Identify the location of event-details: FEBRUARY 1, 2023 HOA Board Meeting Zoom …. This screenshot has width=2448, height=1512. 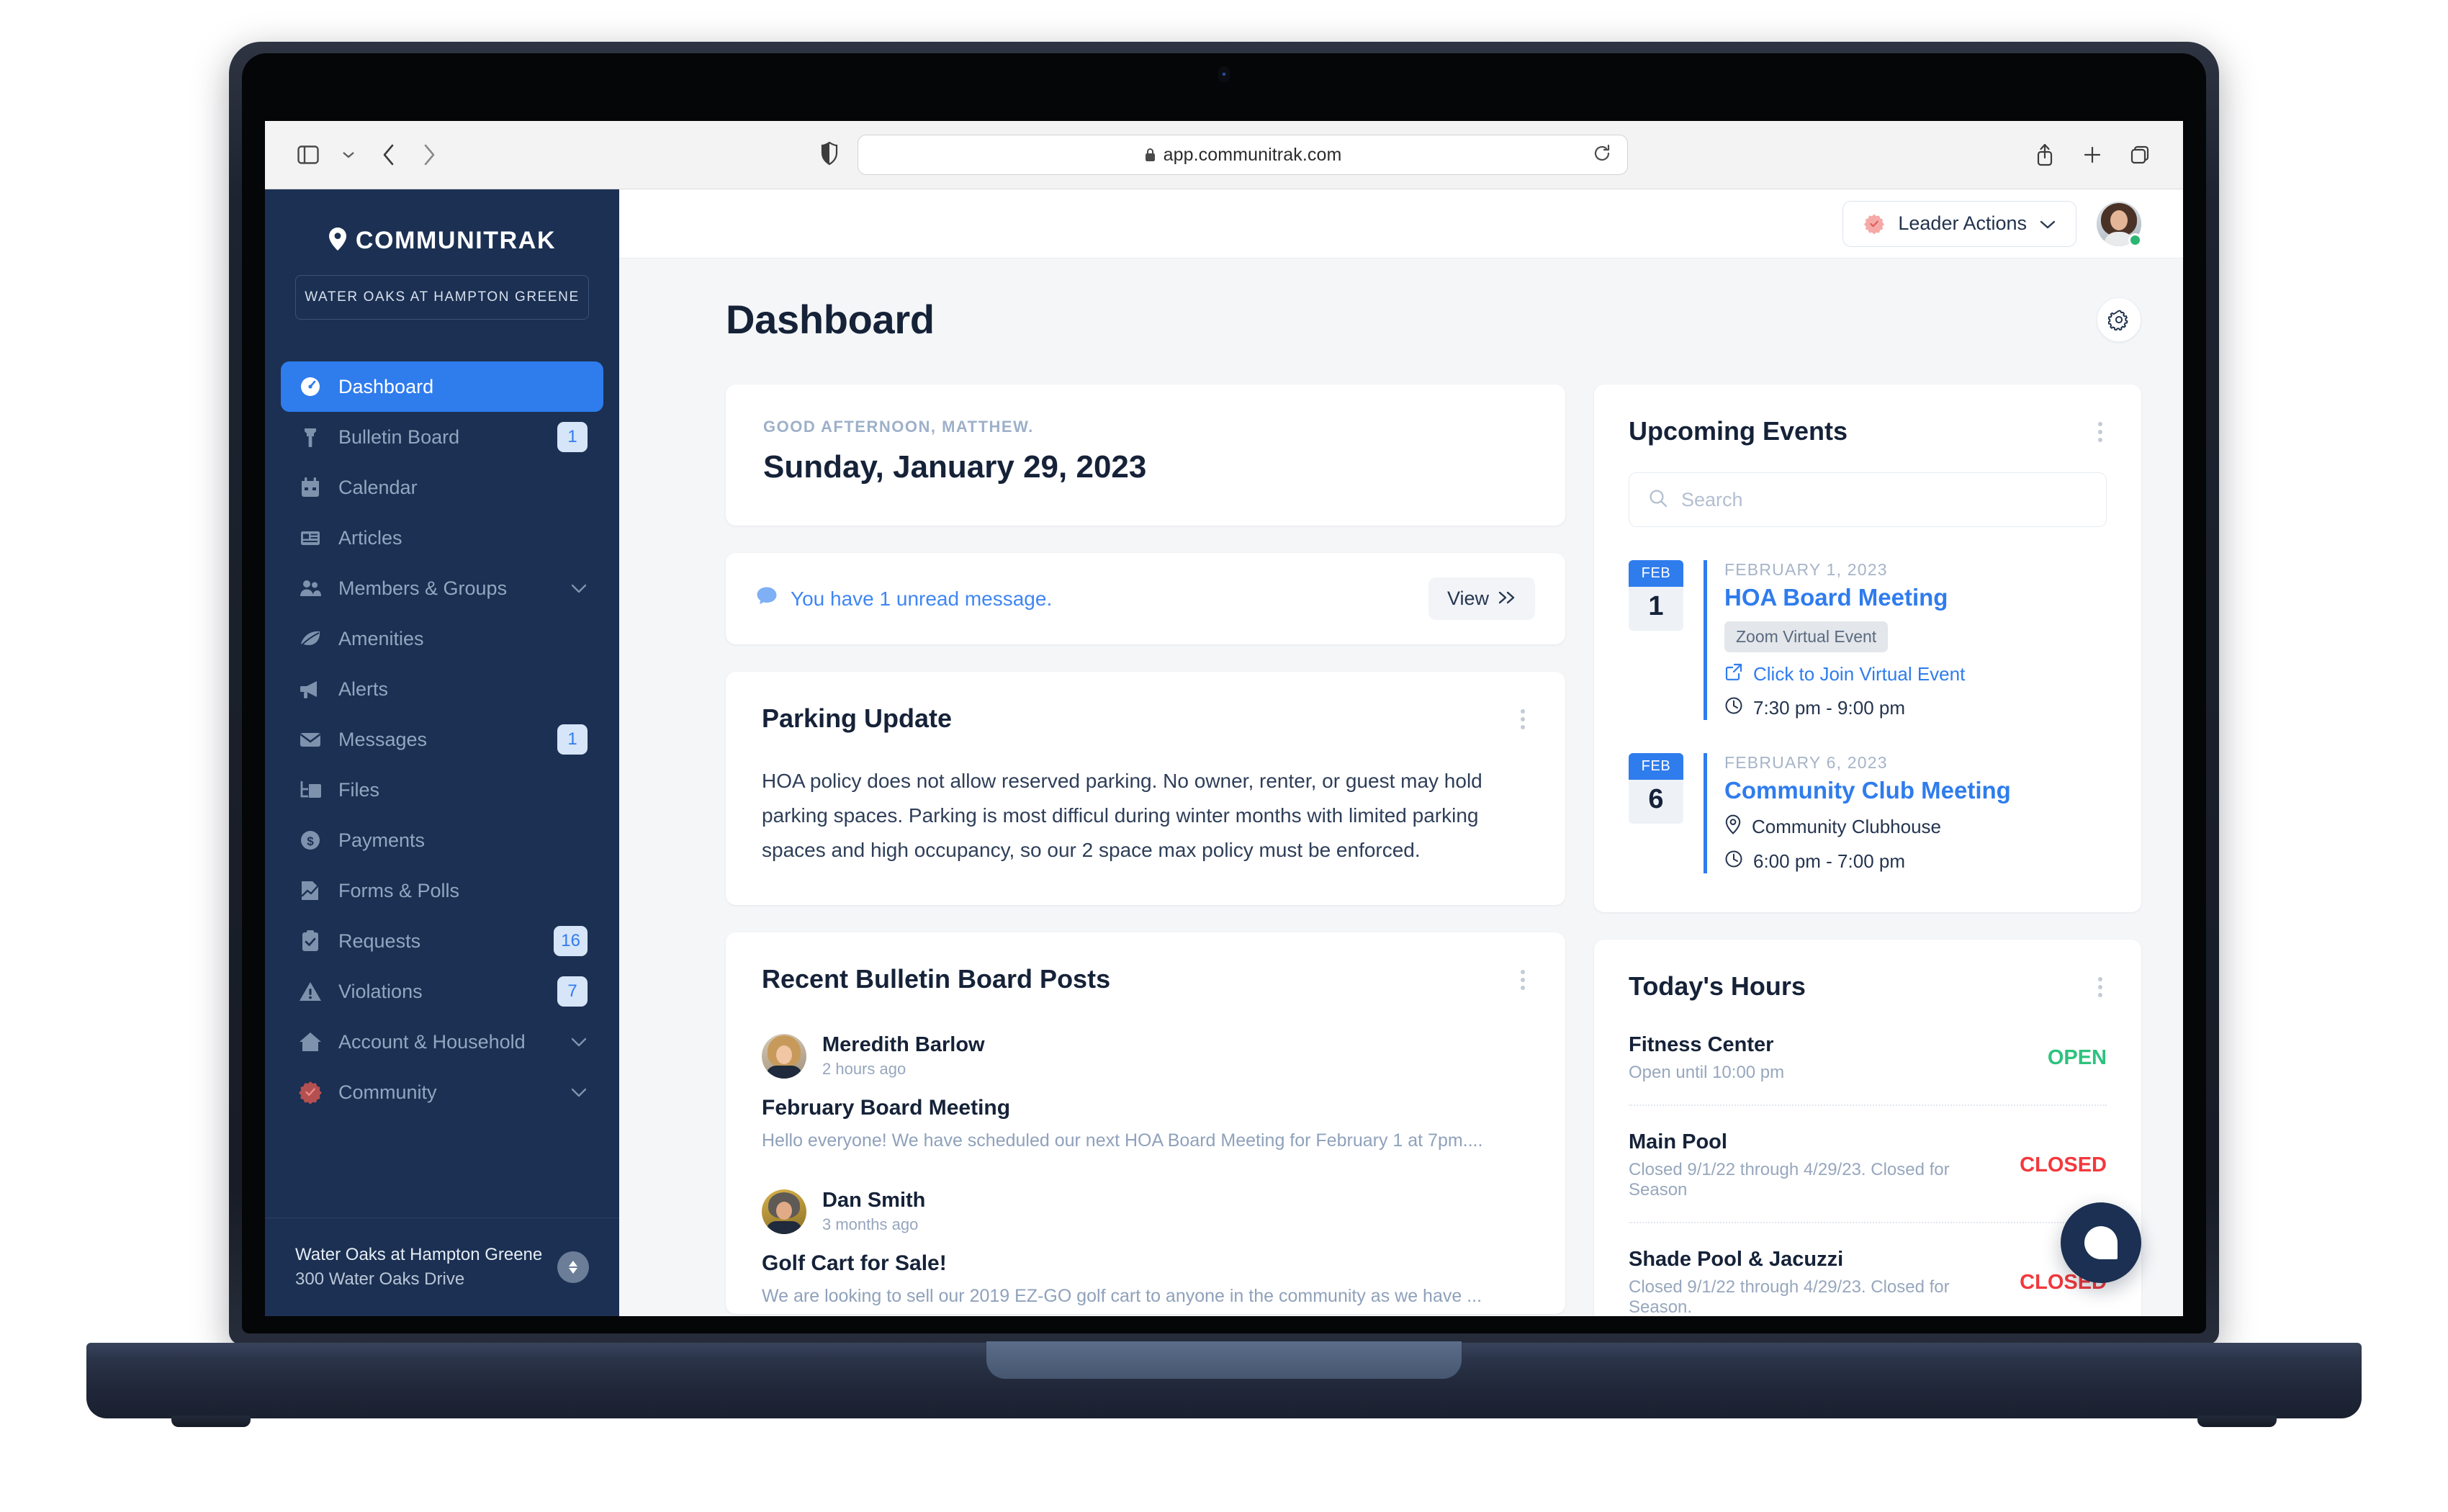
(1905, 640).